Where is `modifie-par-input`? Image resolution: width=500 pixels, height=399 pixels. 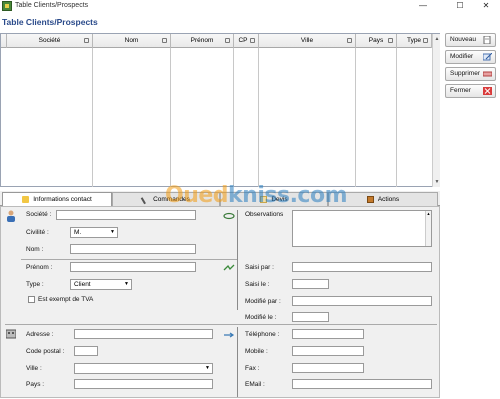
modifie-par-input is located at coordinates (362, 301).